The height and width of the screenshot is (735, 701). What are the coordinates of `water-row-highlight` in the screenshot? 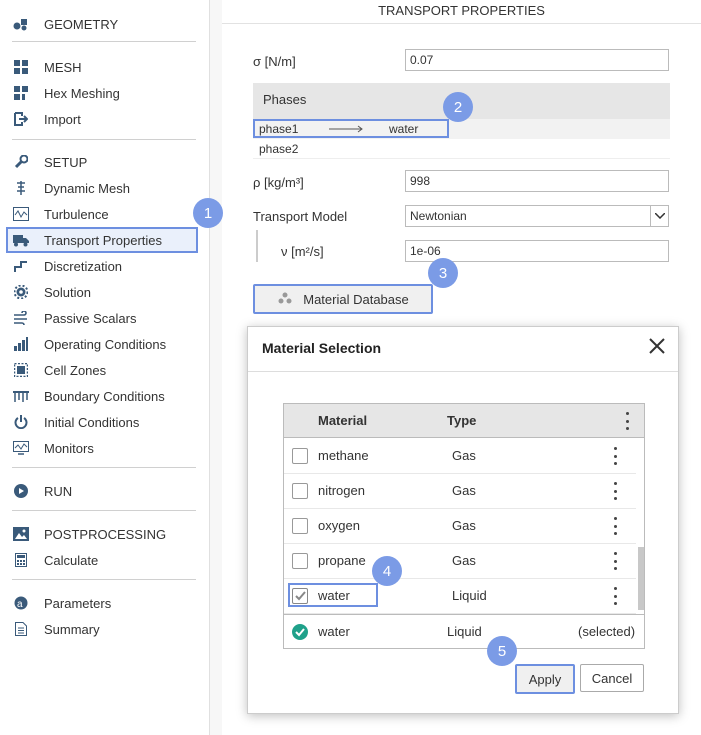 It's located at (333, 595).